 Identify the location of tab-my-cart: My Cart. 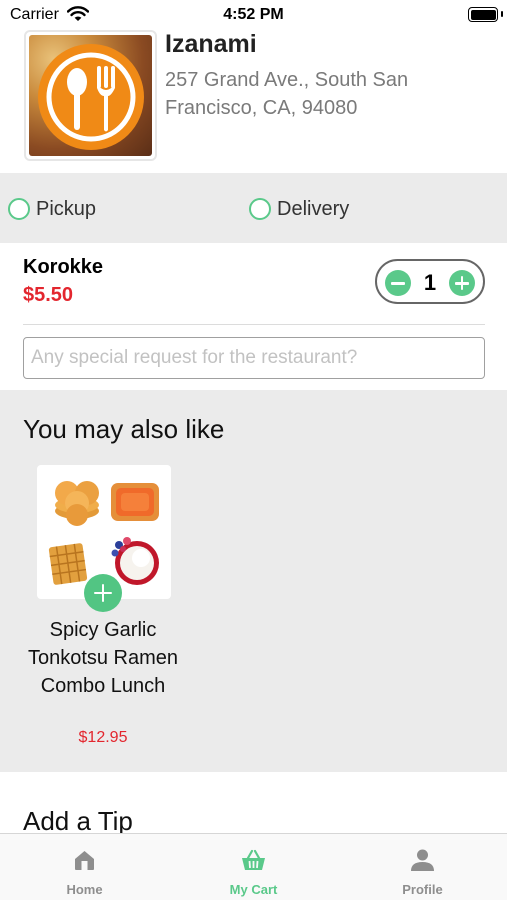
(253, 867).